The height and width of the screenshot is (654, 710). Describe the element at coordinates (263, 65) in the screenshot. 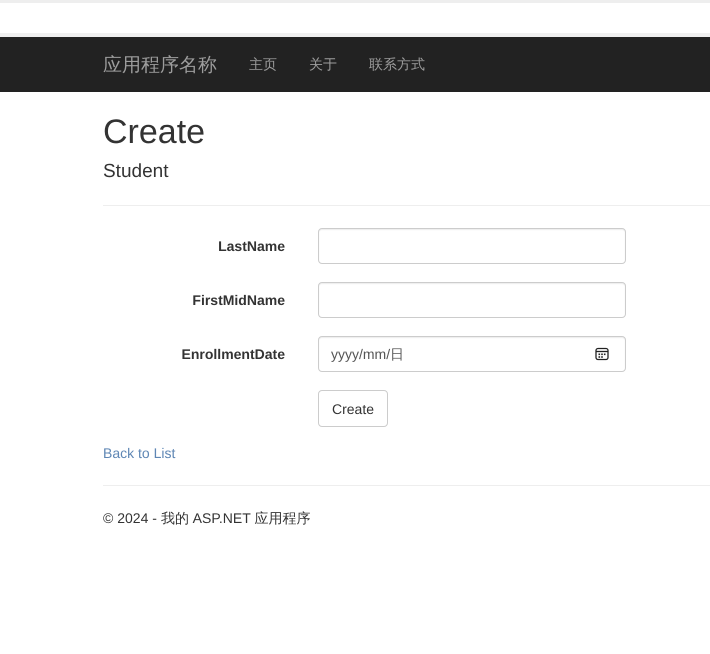

I see `nav-link: 主页` at that location.